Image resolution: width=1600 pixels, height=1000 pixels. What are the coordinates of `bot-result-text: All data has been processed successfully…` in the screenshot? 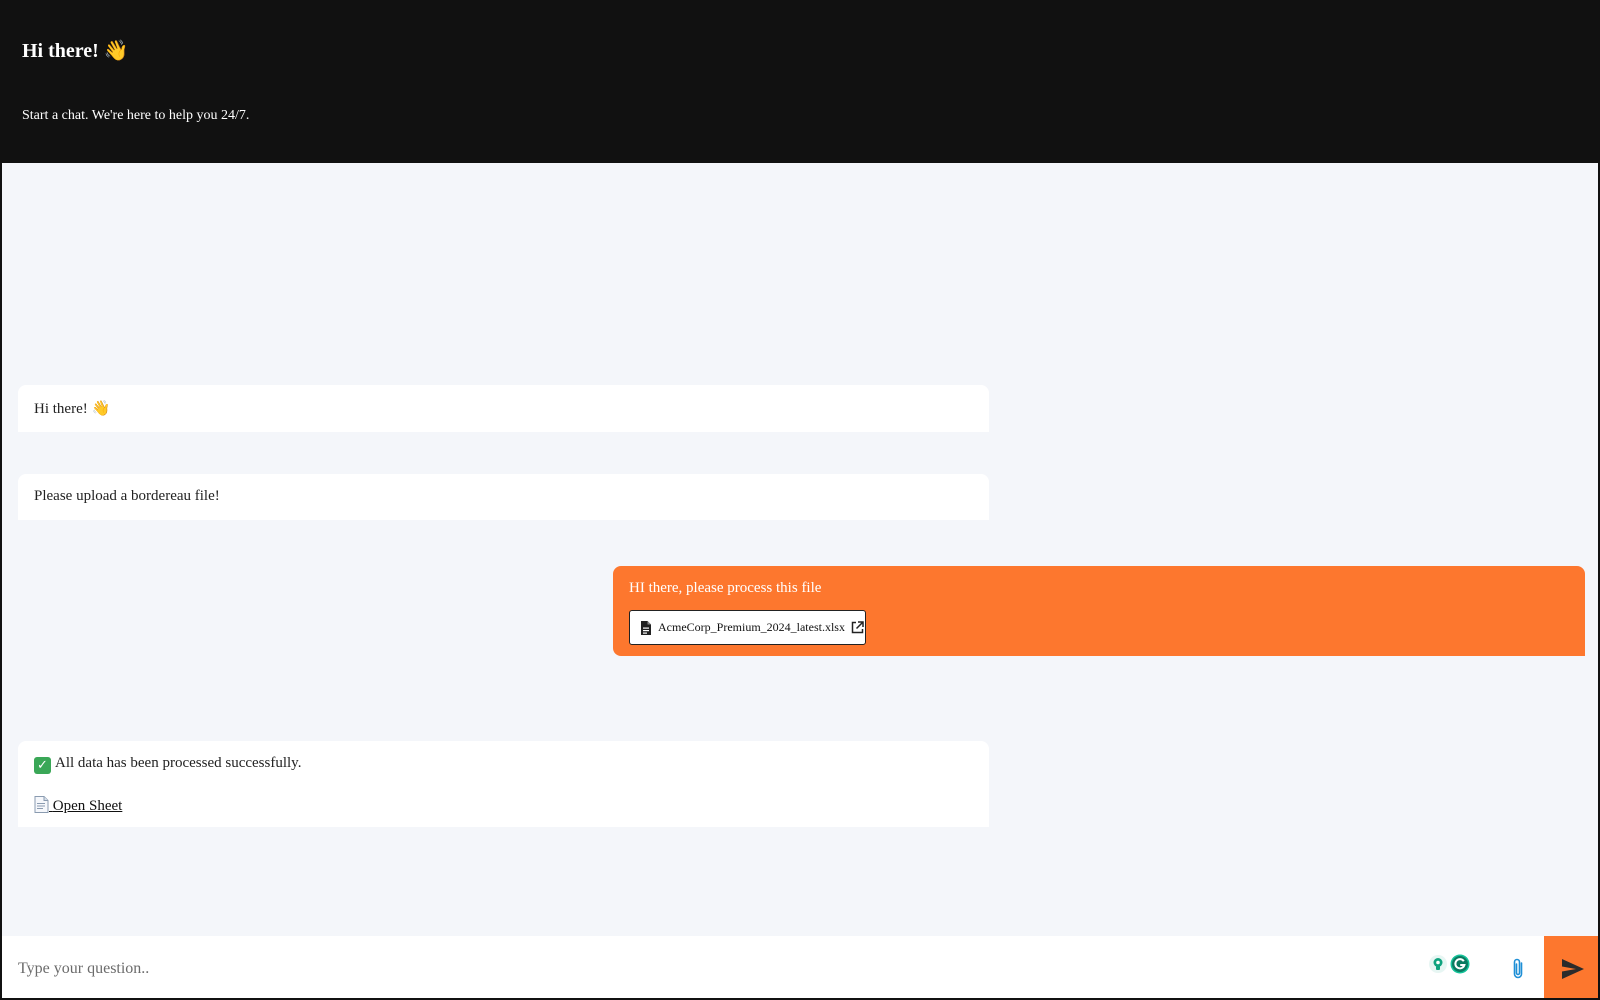 It's located at (178, 763).